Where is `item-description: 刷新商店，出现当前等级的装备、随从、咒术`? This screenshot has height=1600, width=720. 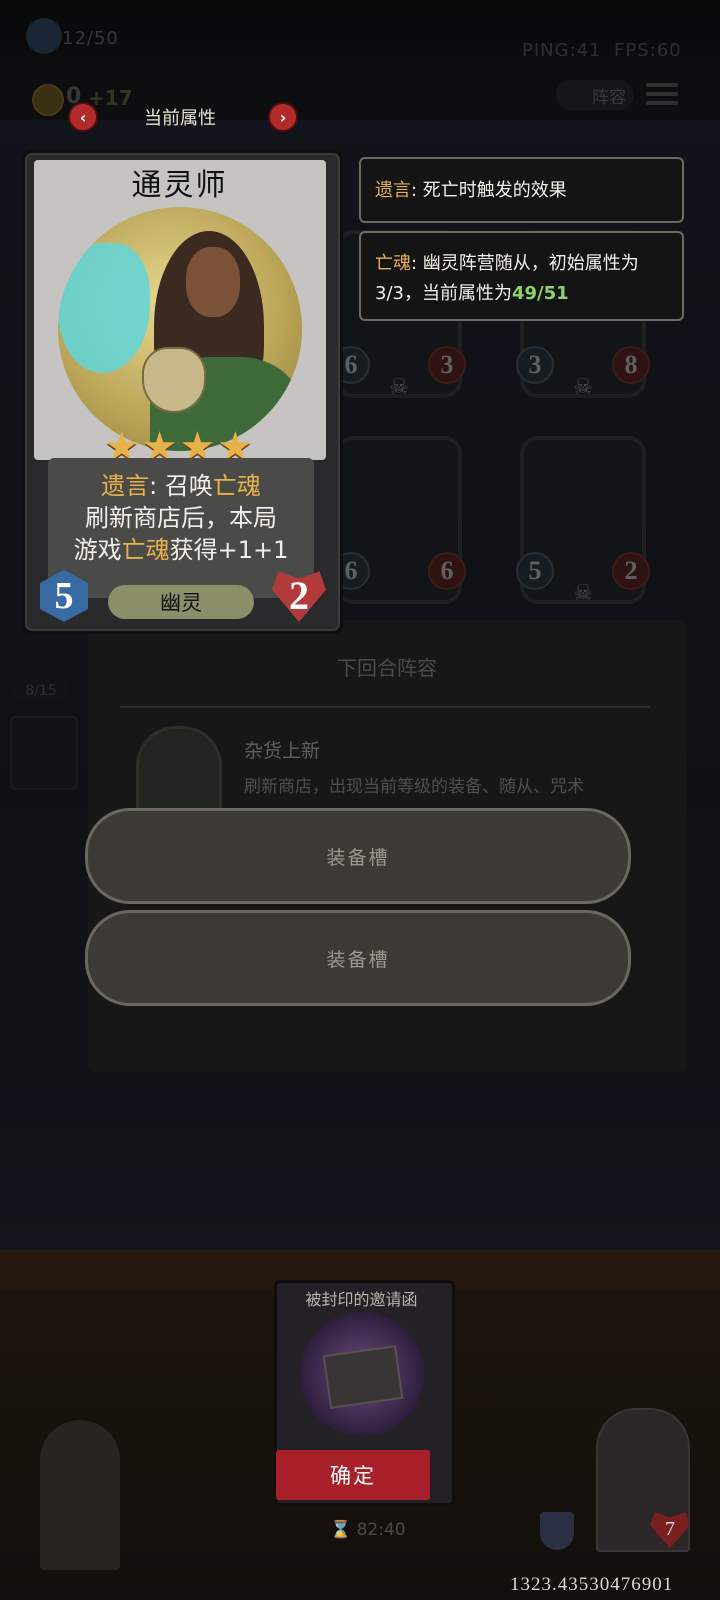
item-description: 刷新商店，出现当前等级的装备、随从、咒术 is located at coordinates (414, 787).